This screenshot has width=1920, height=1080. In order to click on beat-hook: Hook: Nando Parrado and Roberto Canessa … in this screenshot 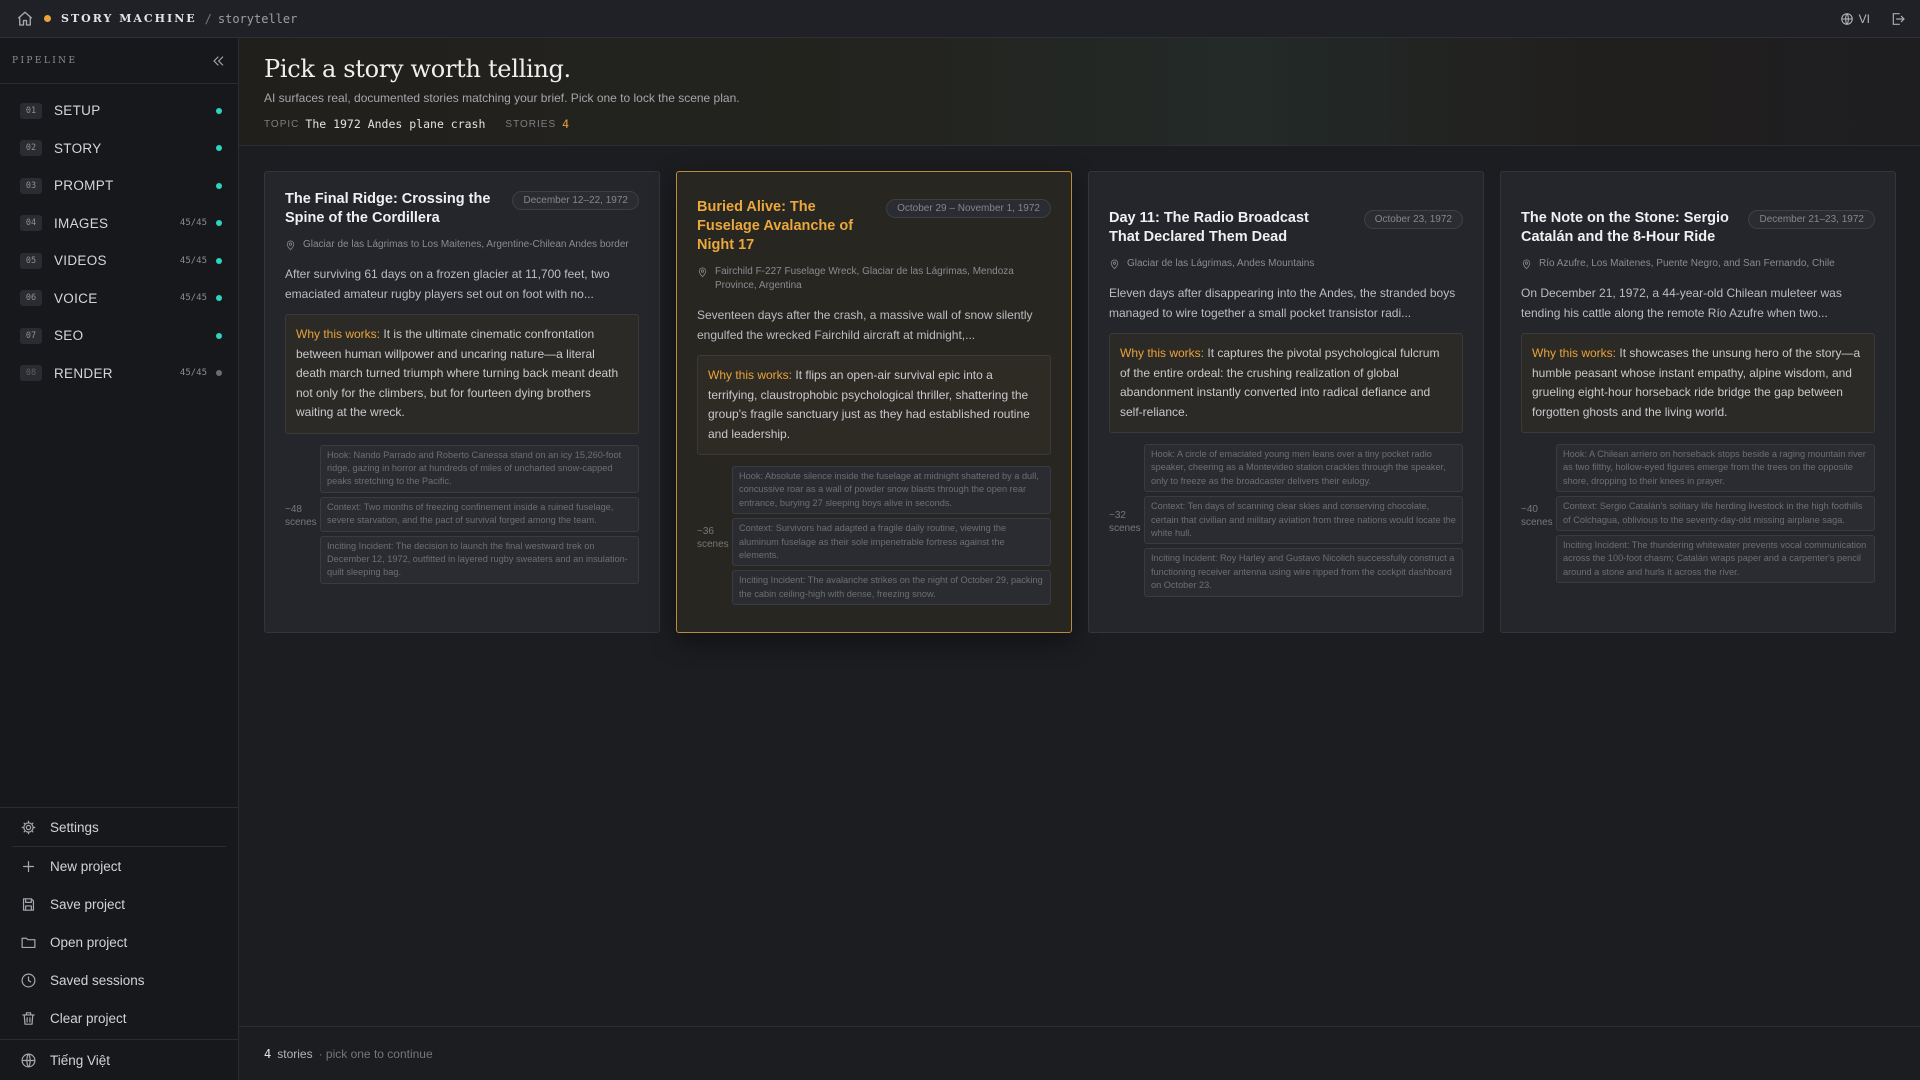, I will do `click(479, 468)`.